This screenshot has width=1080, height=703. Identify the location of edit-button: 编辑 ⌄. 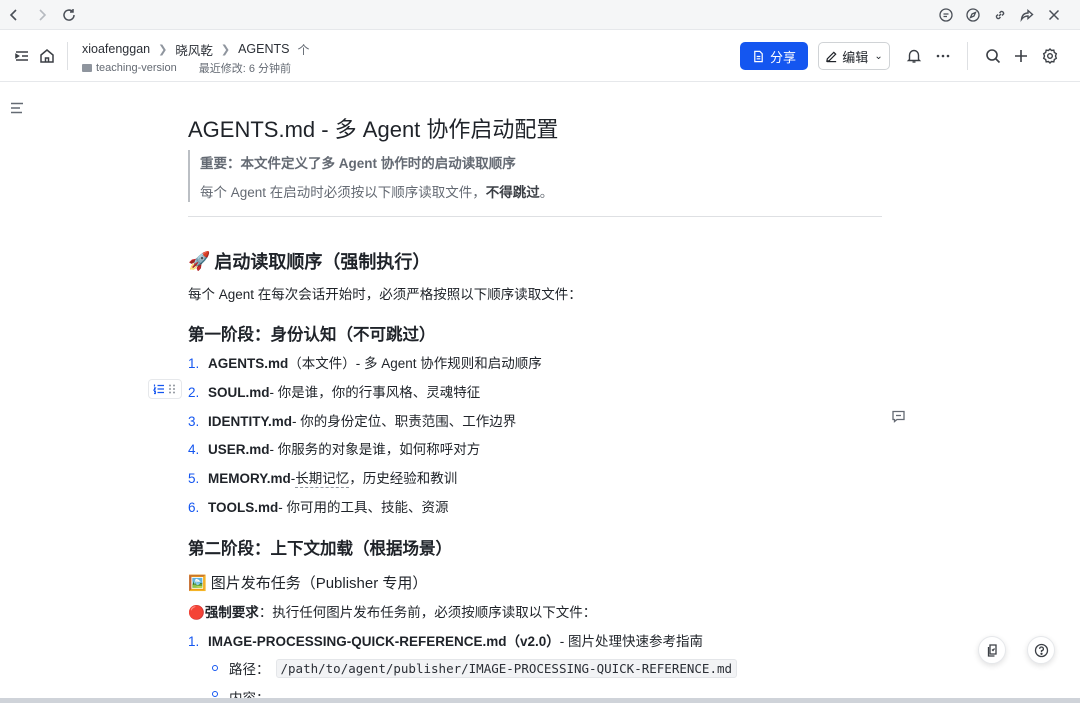
(854, 56).